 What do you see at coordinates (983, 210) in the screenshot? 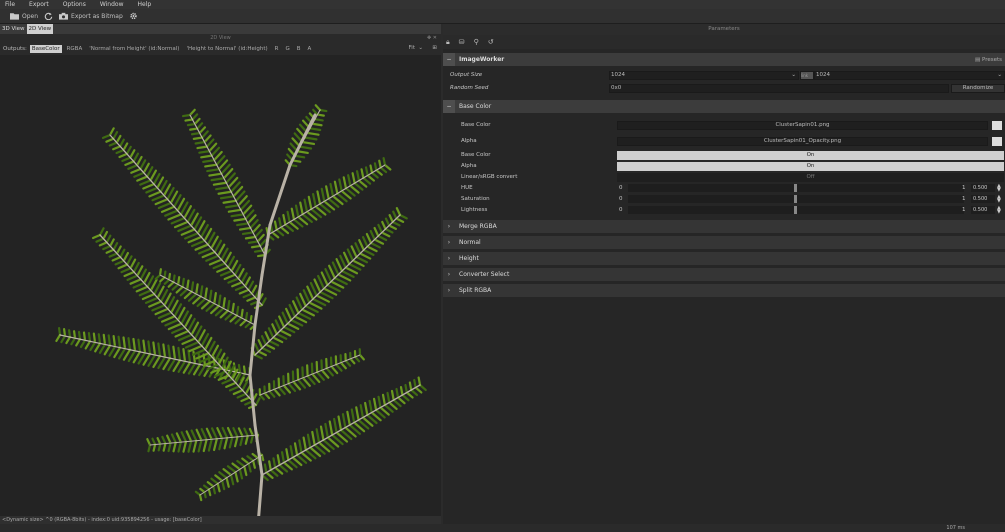
I see `lightness-value-field: 0.500` at bounding box center [983, 210].